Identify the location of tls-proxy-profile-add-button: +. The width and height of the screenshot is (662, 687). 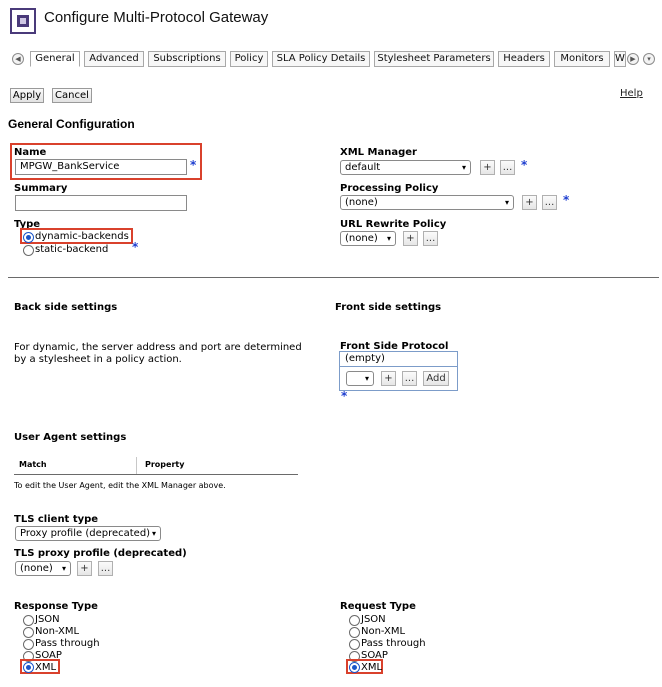
(84, 568).